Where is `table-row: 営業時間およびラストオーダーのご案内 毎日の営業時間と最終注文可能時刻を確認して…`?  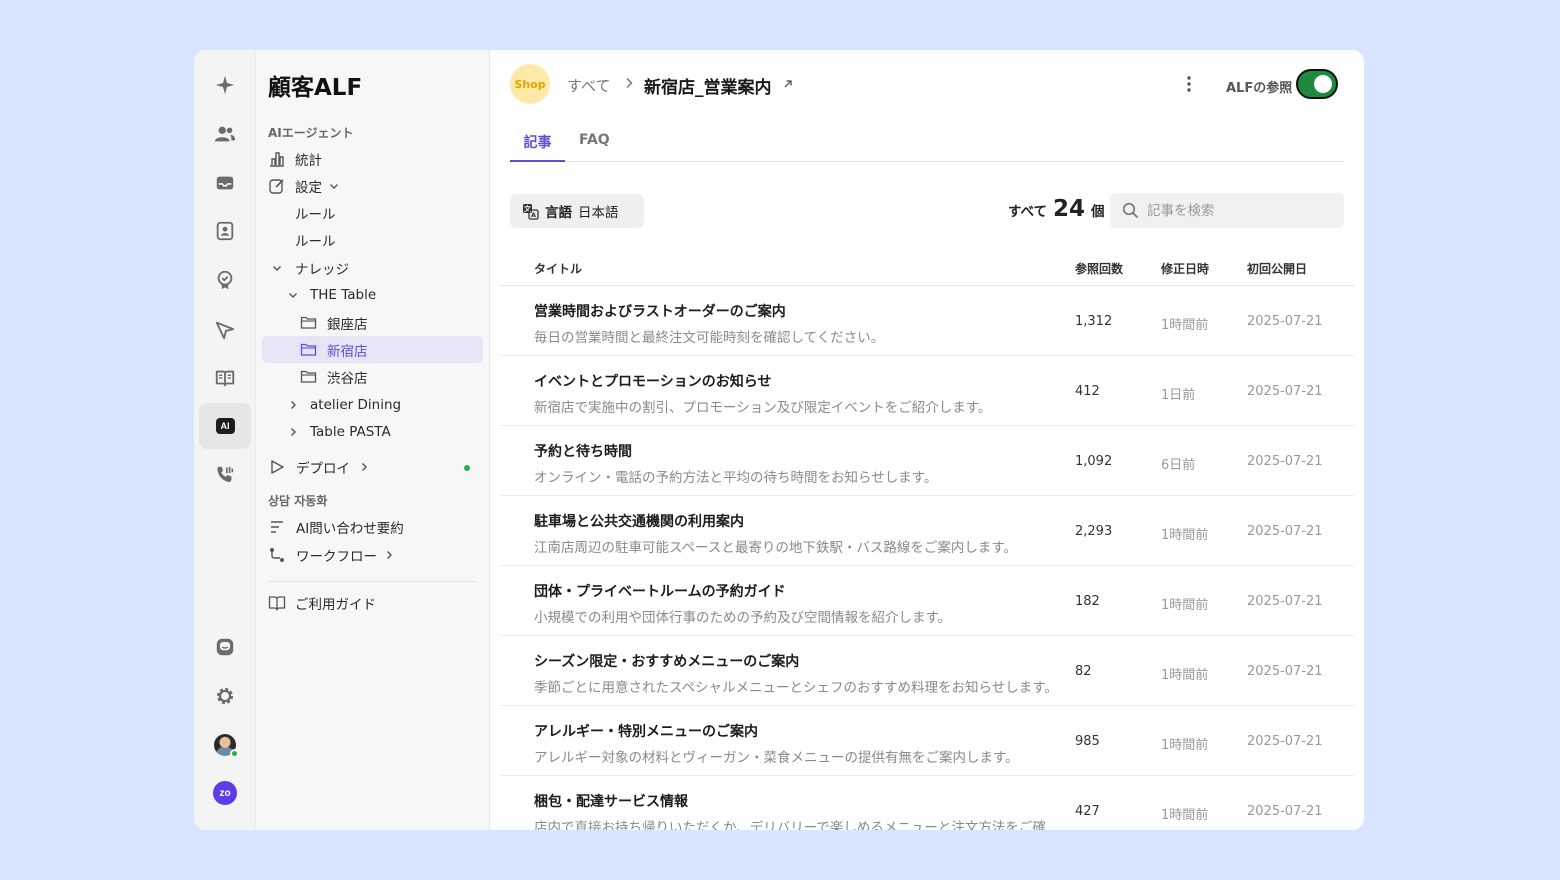 table-row: 営業時間およびラストオーダーのご案内 毎日の営業時間と最終注文可能時刻を確認して… is located at coordinates (927, 321).